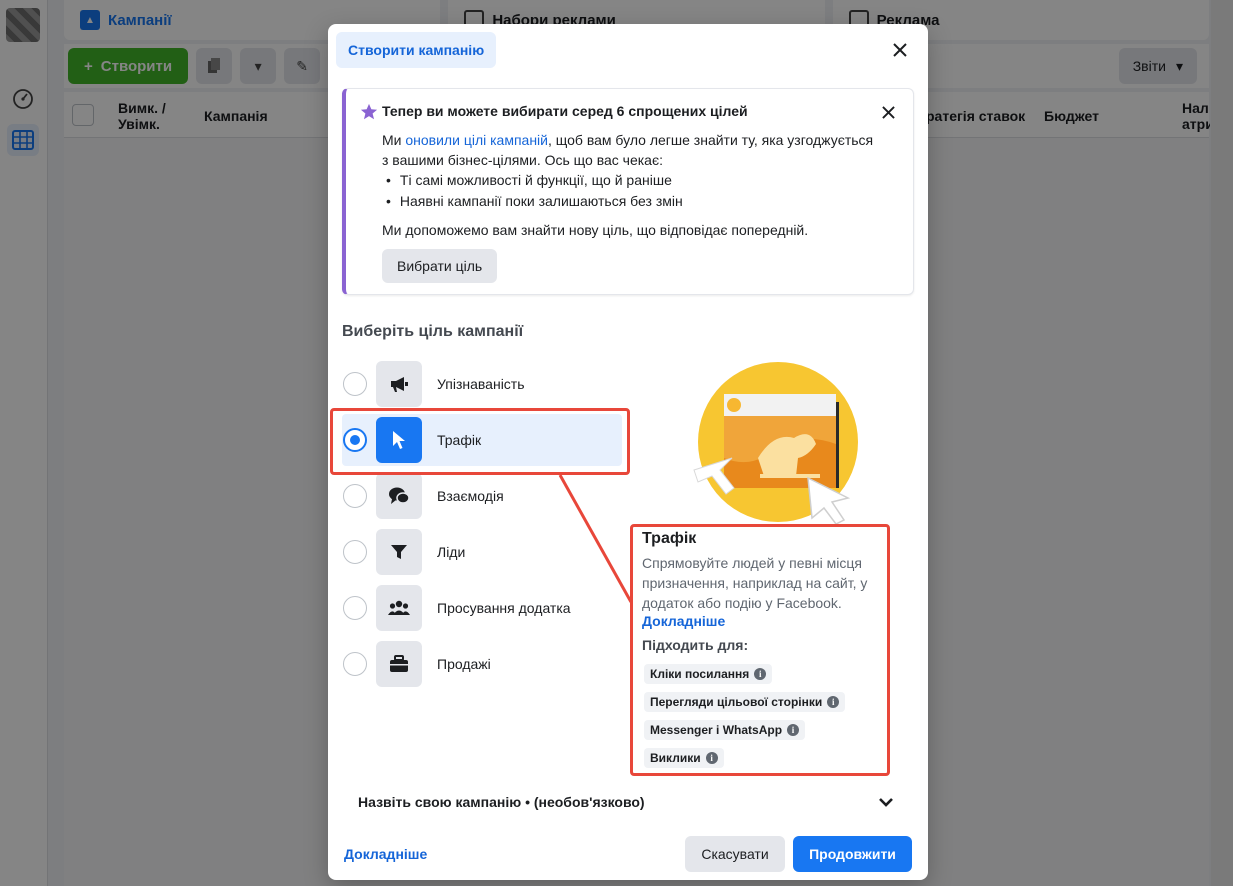  I want to click on briefcase-icon, so click(399, 664).